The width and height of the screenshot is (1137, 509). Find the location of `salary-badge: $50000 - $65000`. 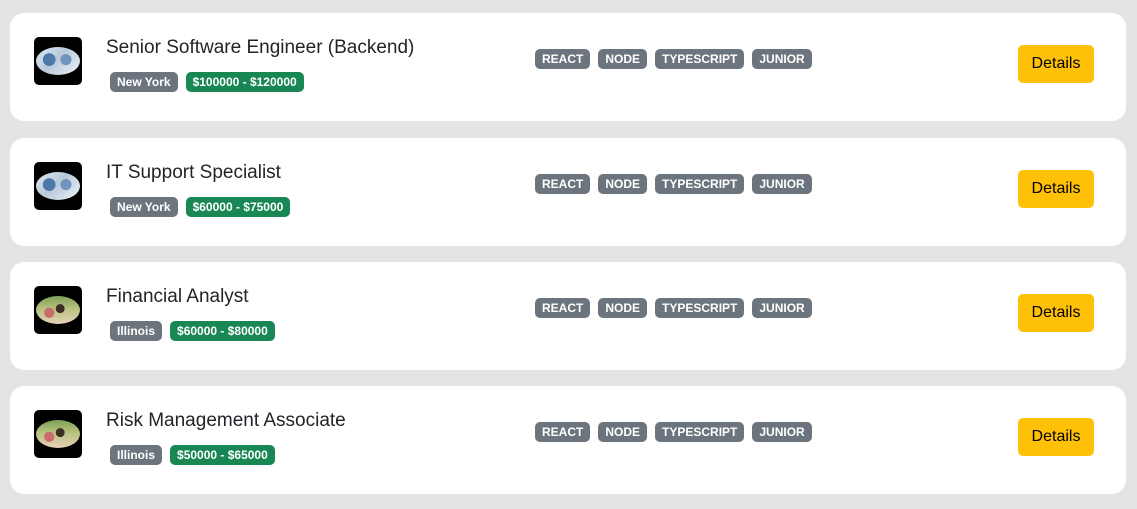

salary-badge: $50000 - $65000 is located at coordinates (222, 455).